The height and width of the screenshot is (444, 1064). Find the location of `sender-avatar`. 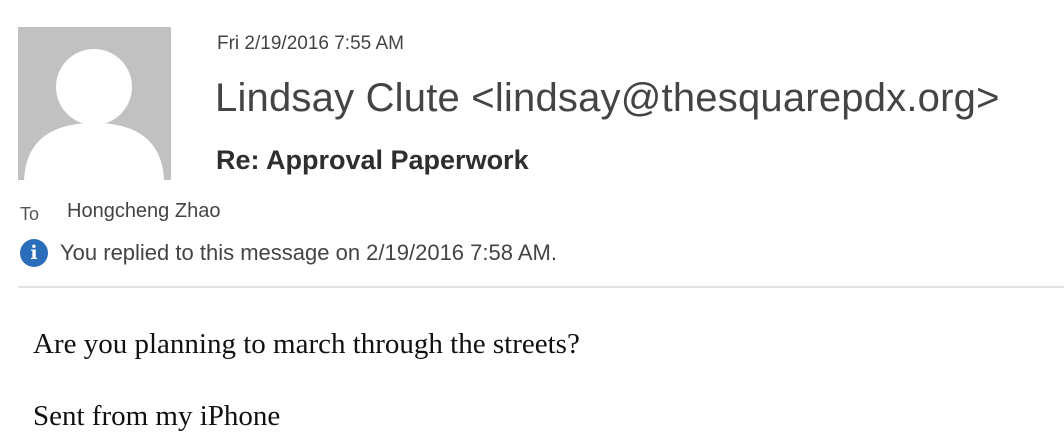

sender-avatar is located at coordinates (94, 103).